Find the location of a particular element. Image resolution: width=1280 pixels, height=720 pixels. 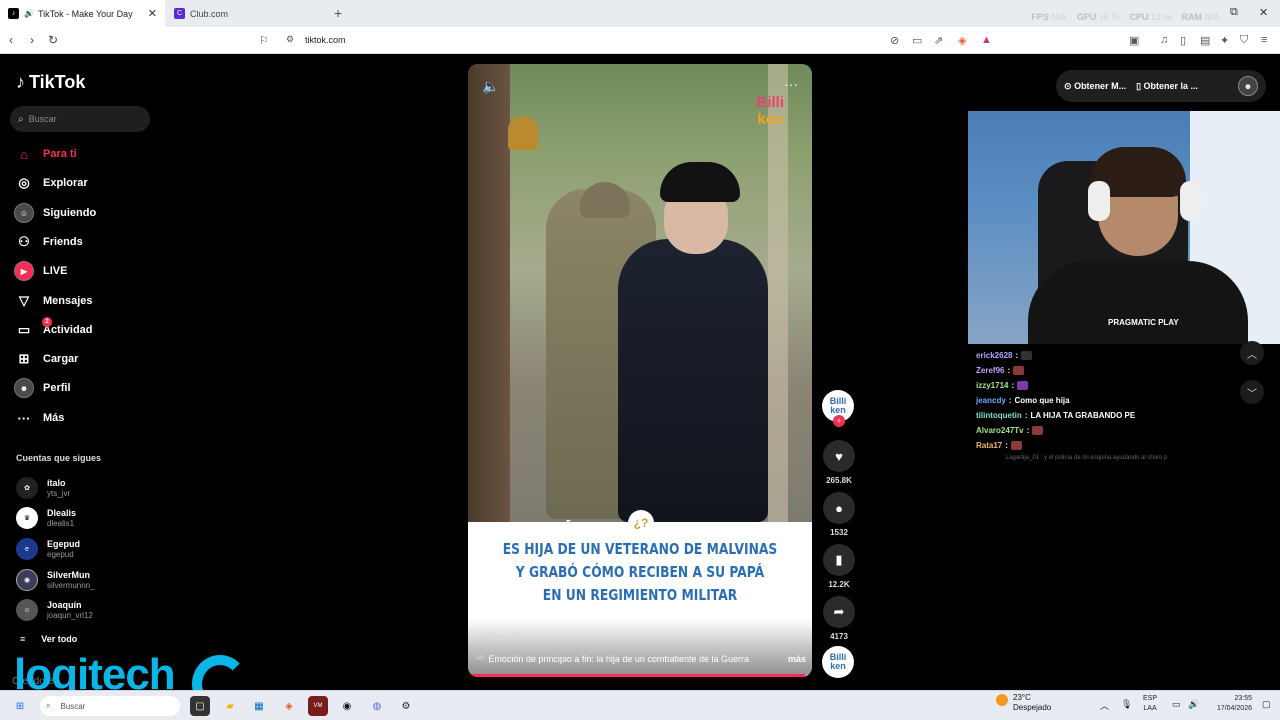

see-all-following: ≡ Ver todo is located at coordinates (48, 639).